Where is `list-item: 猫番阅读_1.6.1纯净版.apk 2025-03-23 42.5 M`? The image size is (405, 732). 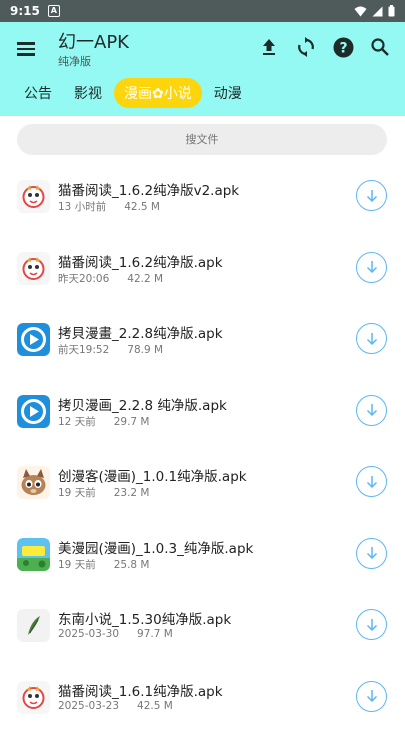
list-item: 猫番阅读_1.6.1纯净版.apk 2025-03-23 42.5 M is located at coordinates (202, 696).